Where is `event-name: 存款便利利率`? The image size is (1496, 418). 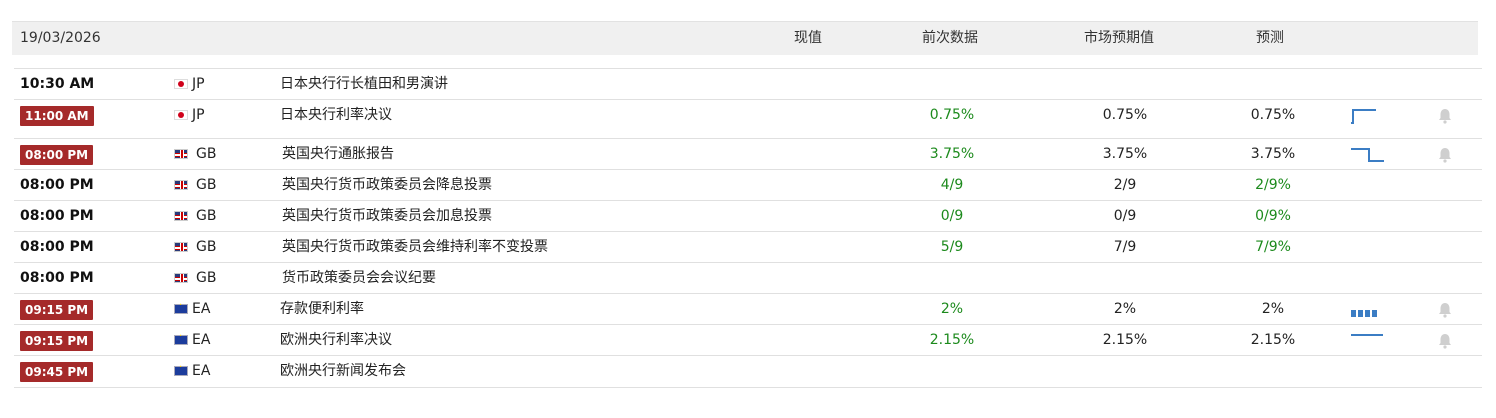 event-name: 存款便利利率 is located at coordinates (322, 309).